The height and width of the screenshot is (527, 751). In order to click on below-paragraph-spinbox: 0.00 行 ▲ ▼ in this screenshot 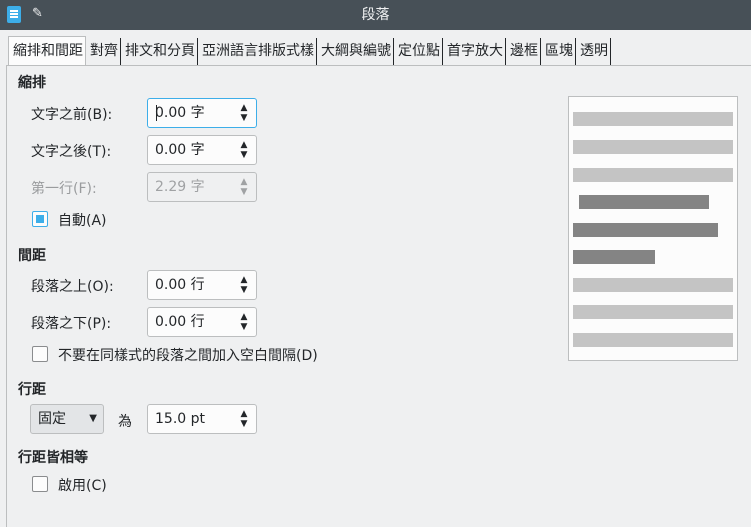, I will do `click(202, 322)`.